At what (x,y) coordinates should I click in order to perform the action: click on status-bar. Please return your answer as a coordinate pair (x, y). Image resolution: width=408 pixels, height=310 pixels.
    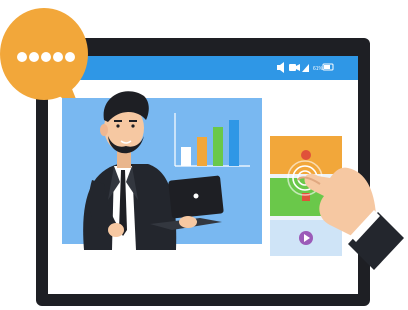
    Looking at the image, I should click on (203, 68).